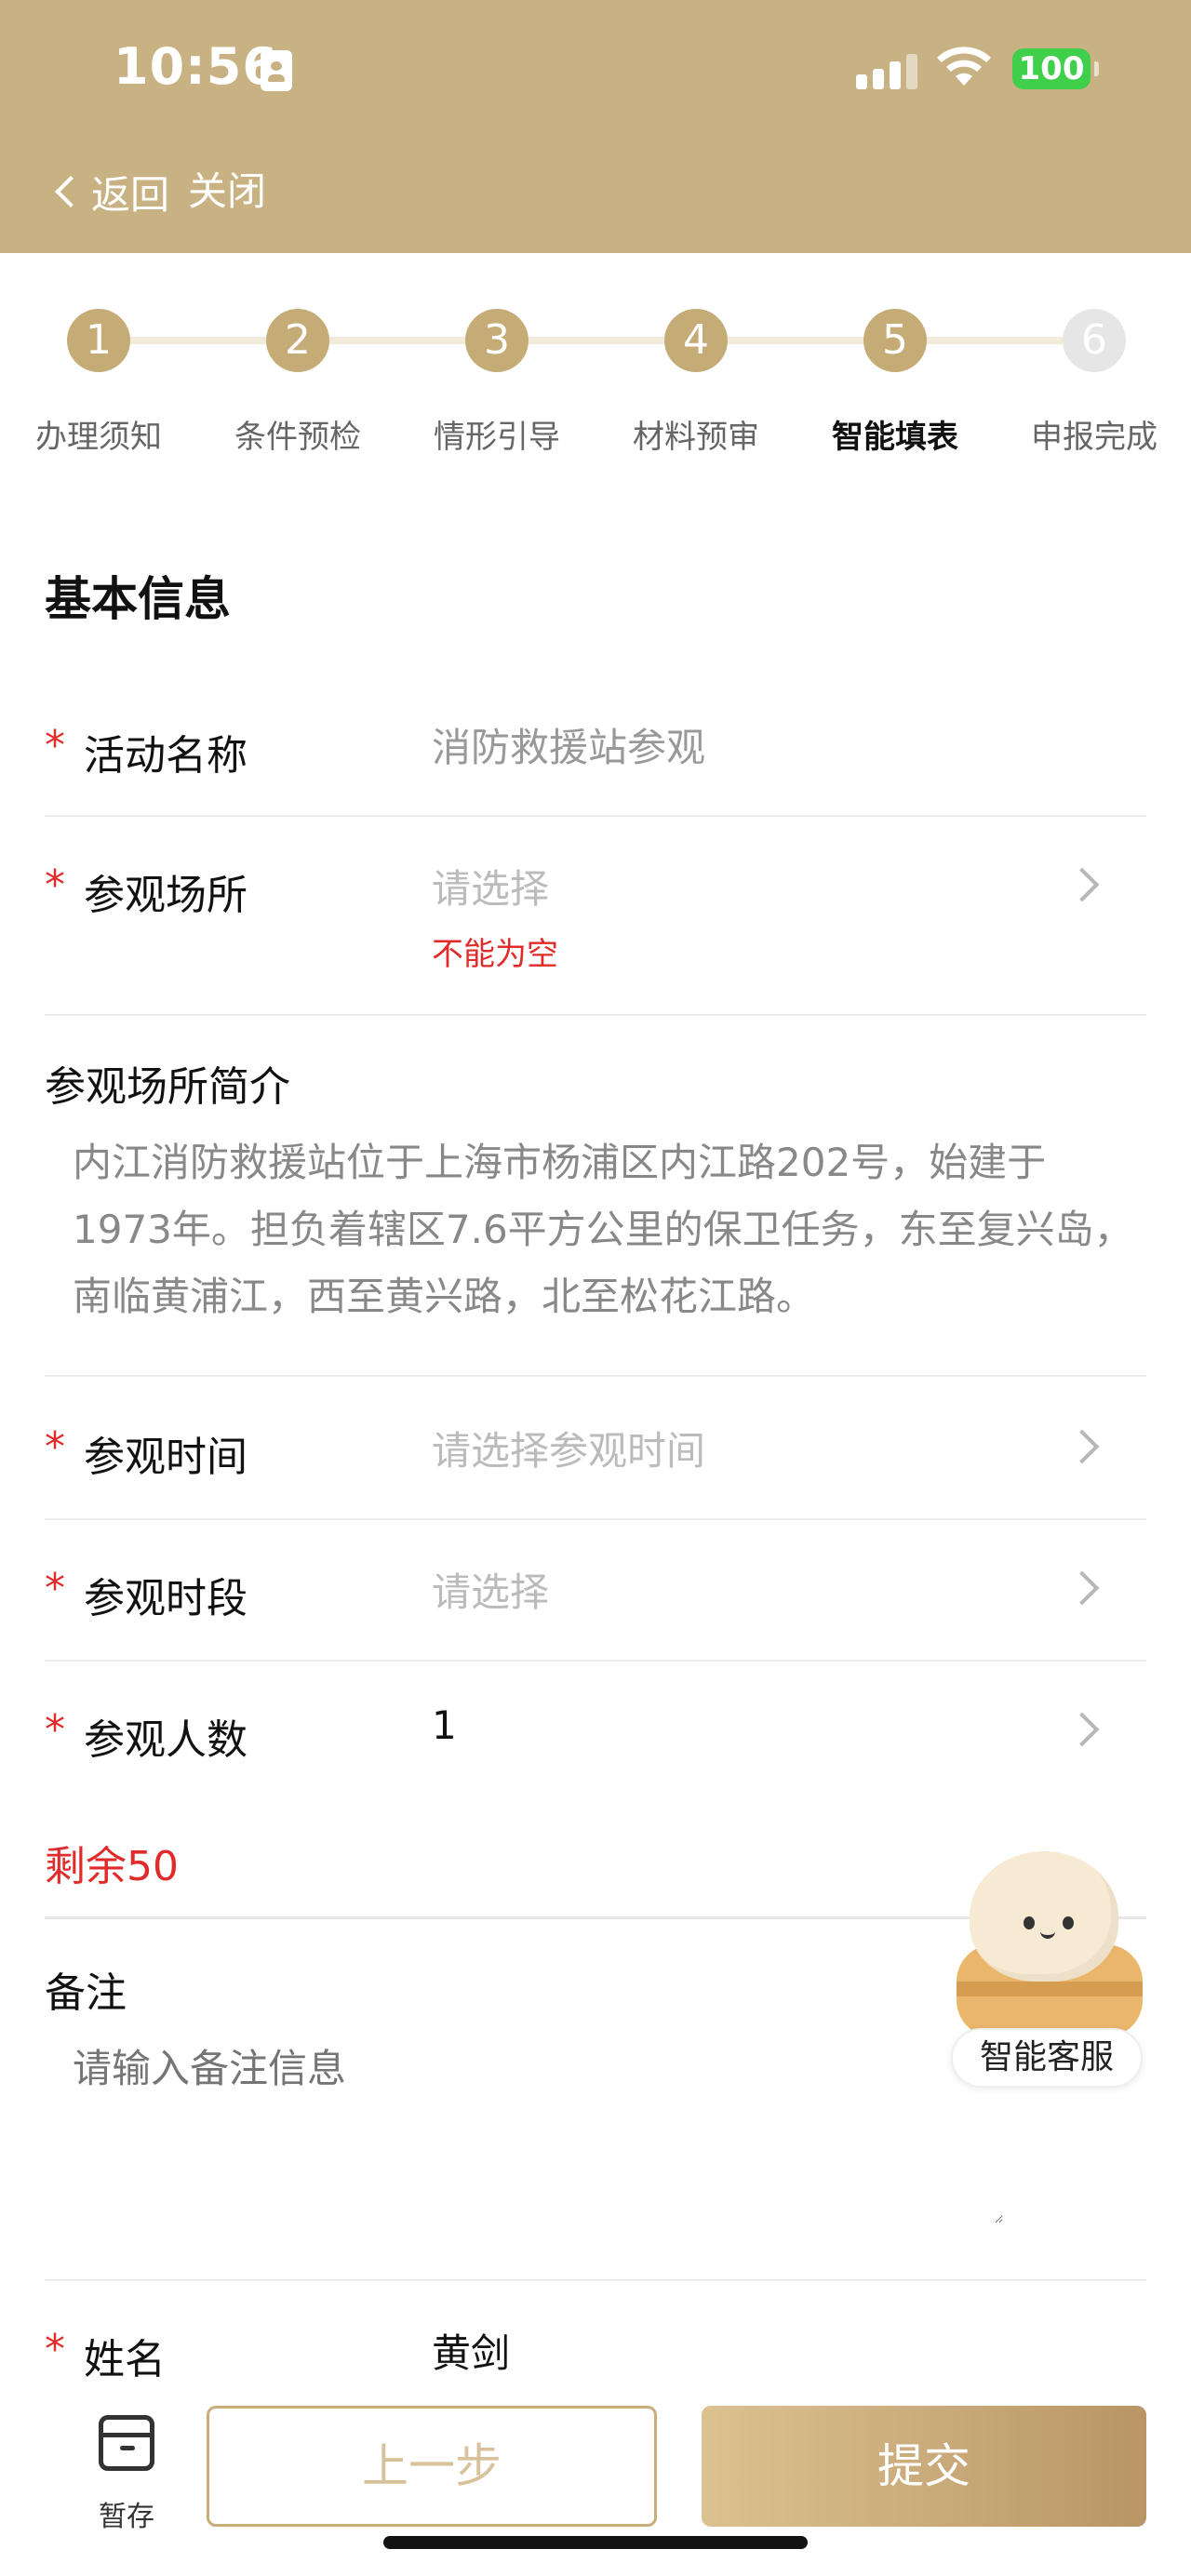 The width and height of the screenshot is (1191, 2576). I want to click on venue-intro-label: 参观场所简介, so click(167, 1087).